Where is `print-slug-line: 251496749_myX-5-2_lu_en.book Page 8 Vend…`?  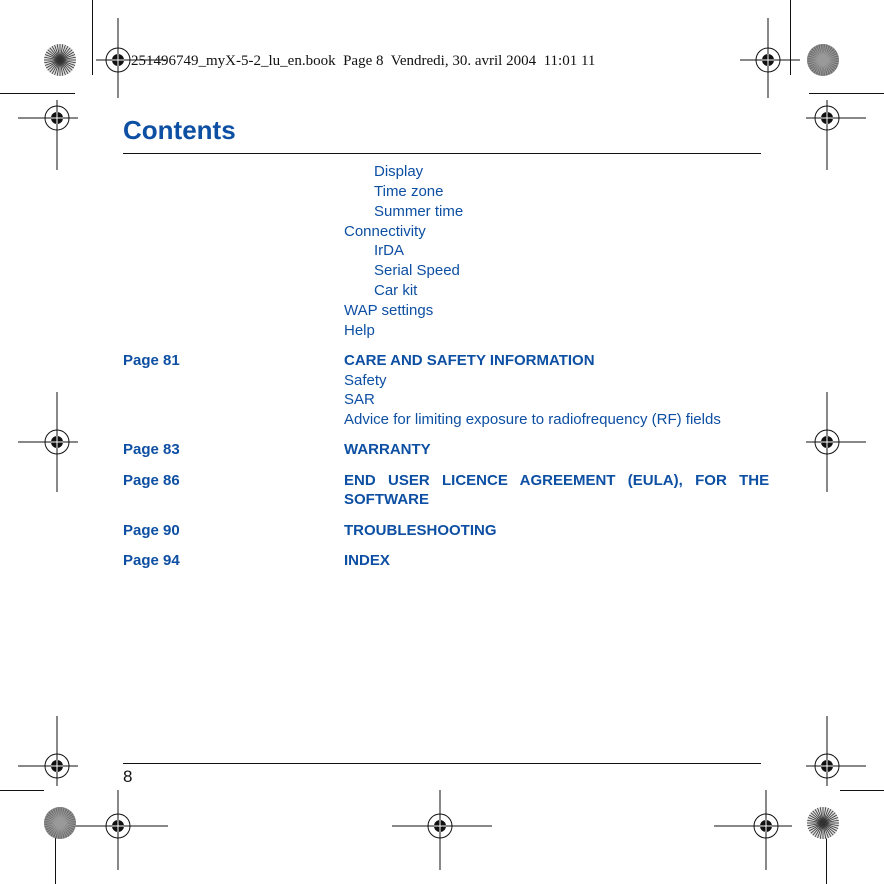 print-slug-line: 251496749_myX-5-2_lu_en.book Page 8 Vend… is located at coordinates (363, 61).